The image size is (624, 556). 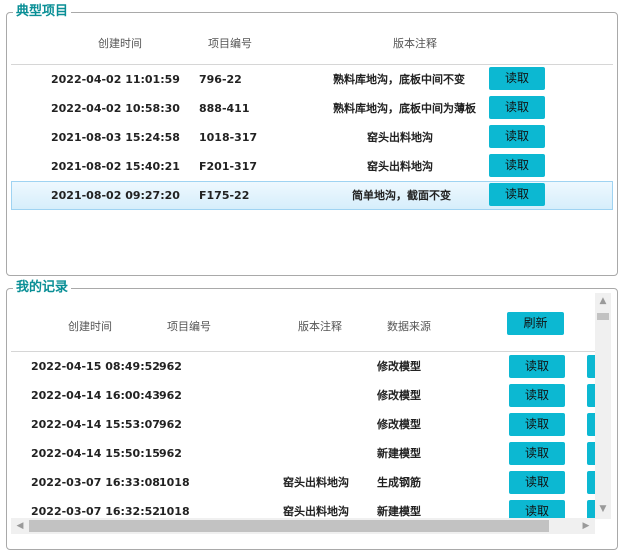 I want to click on table-row: 2022-03-07 16:33:08 1018 窑头出料地沟 生成钢筋 读取, so click(x=303, y=482).